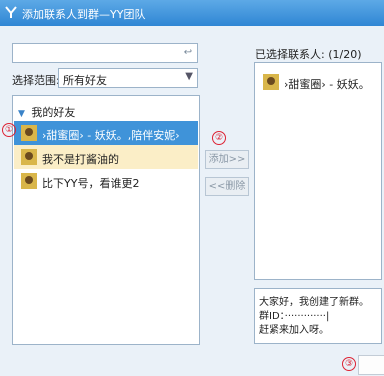 This screenshot has width=384, height=376. What do you see at coordinates (128, 78) in the screenshot?
I see `scope-select: 所有好友 ▼` at bounding box center [128, 78].